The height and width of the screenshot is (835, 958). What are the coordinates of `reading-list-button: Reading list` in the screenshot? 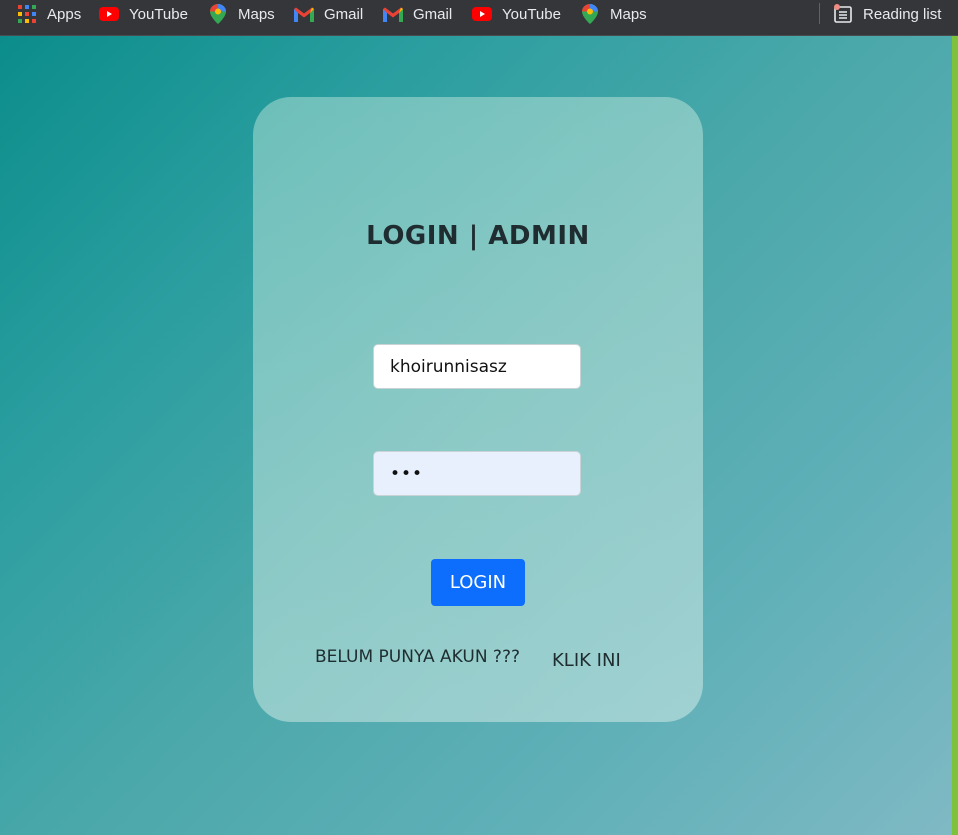 It's located at (887, 14).